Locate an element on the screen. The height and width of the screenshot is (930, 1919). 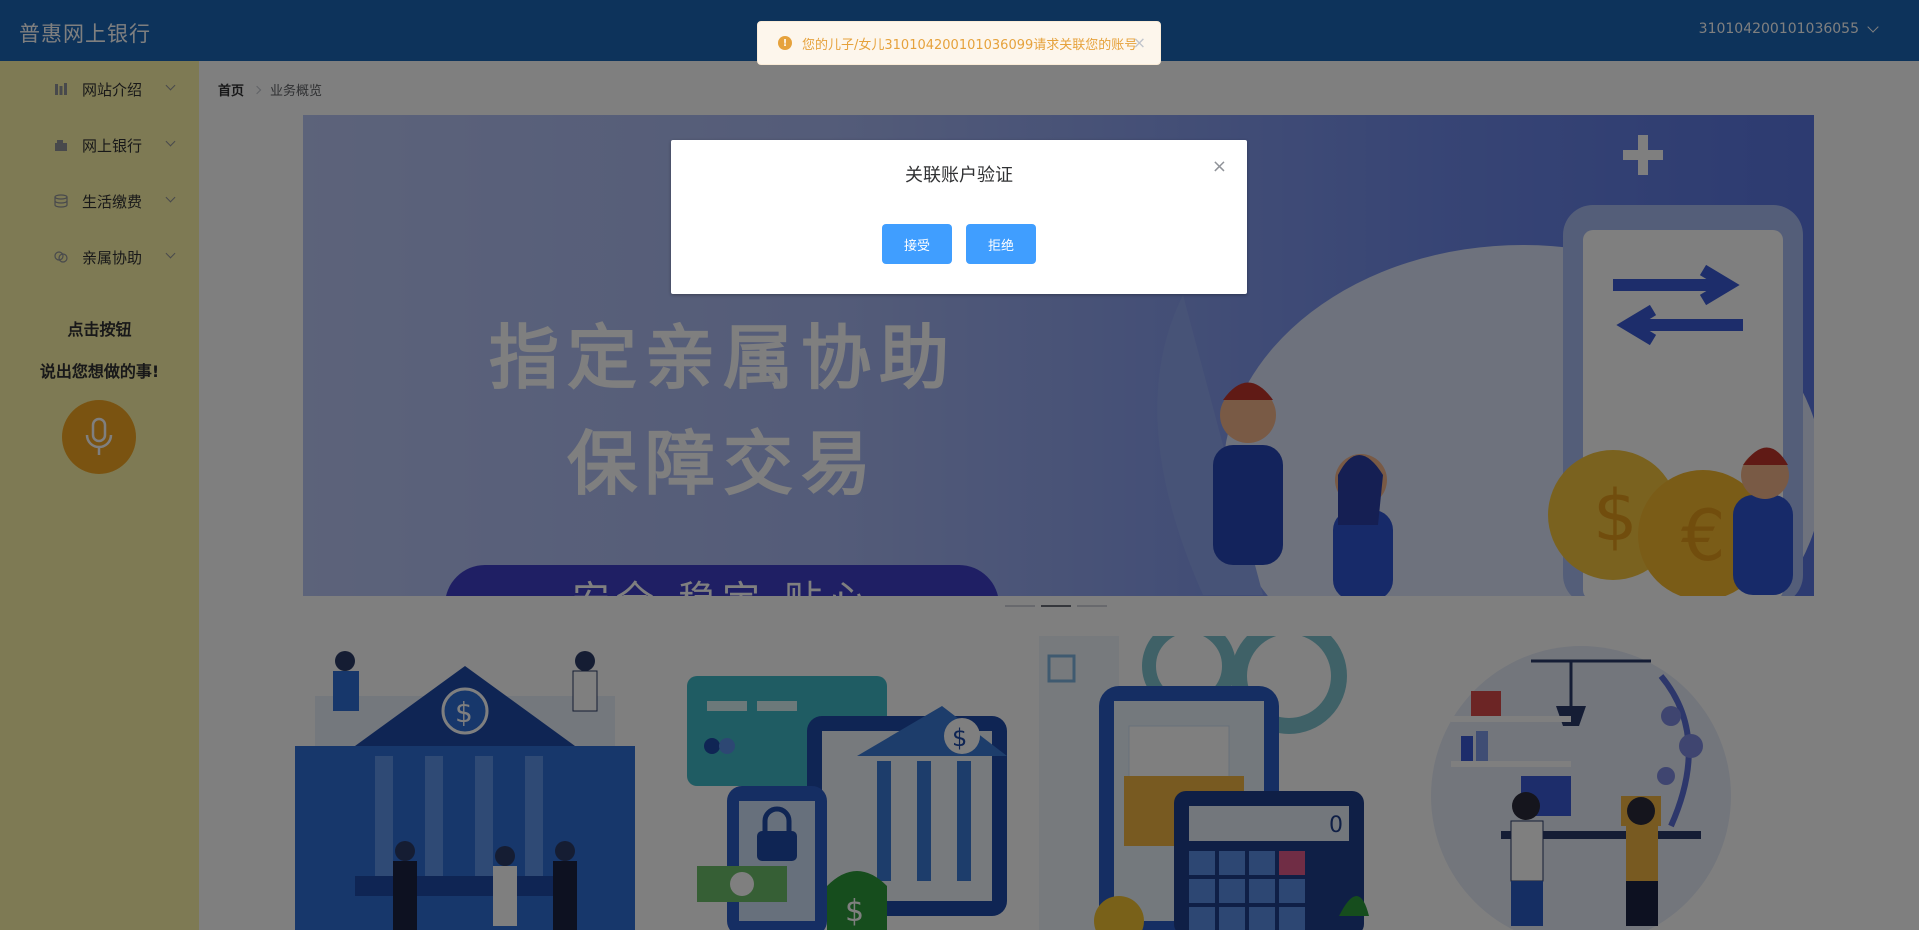
accept-button: 接受 is located at coordinates (917, 244).